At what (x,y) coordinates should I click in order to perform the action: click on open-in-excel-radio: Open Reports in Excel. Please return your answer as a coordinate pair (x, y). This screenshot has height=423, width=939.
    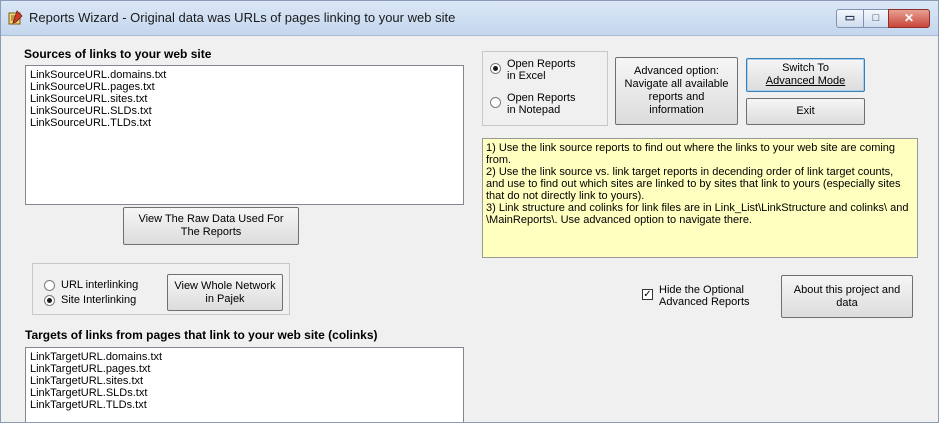
    Looking at the image, I should click on (532, 70).